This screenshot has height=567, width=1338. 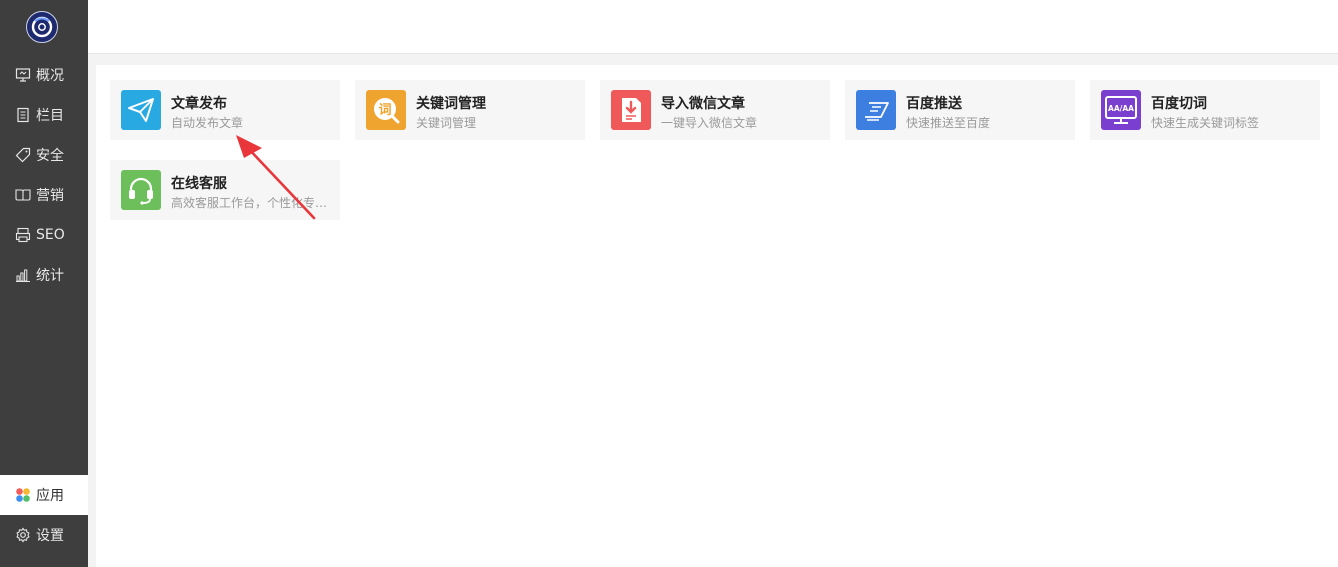 I want to click on app-card-article-publish: 文章发布 自动发布文章, so click(x=225, y=110).